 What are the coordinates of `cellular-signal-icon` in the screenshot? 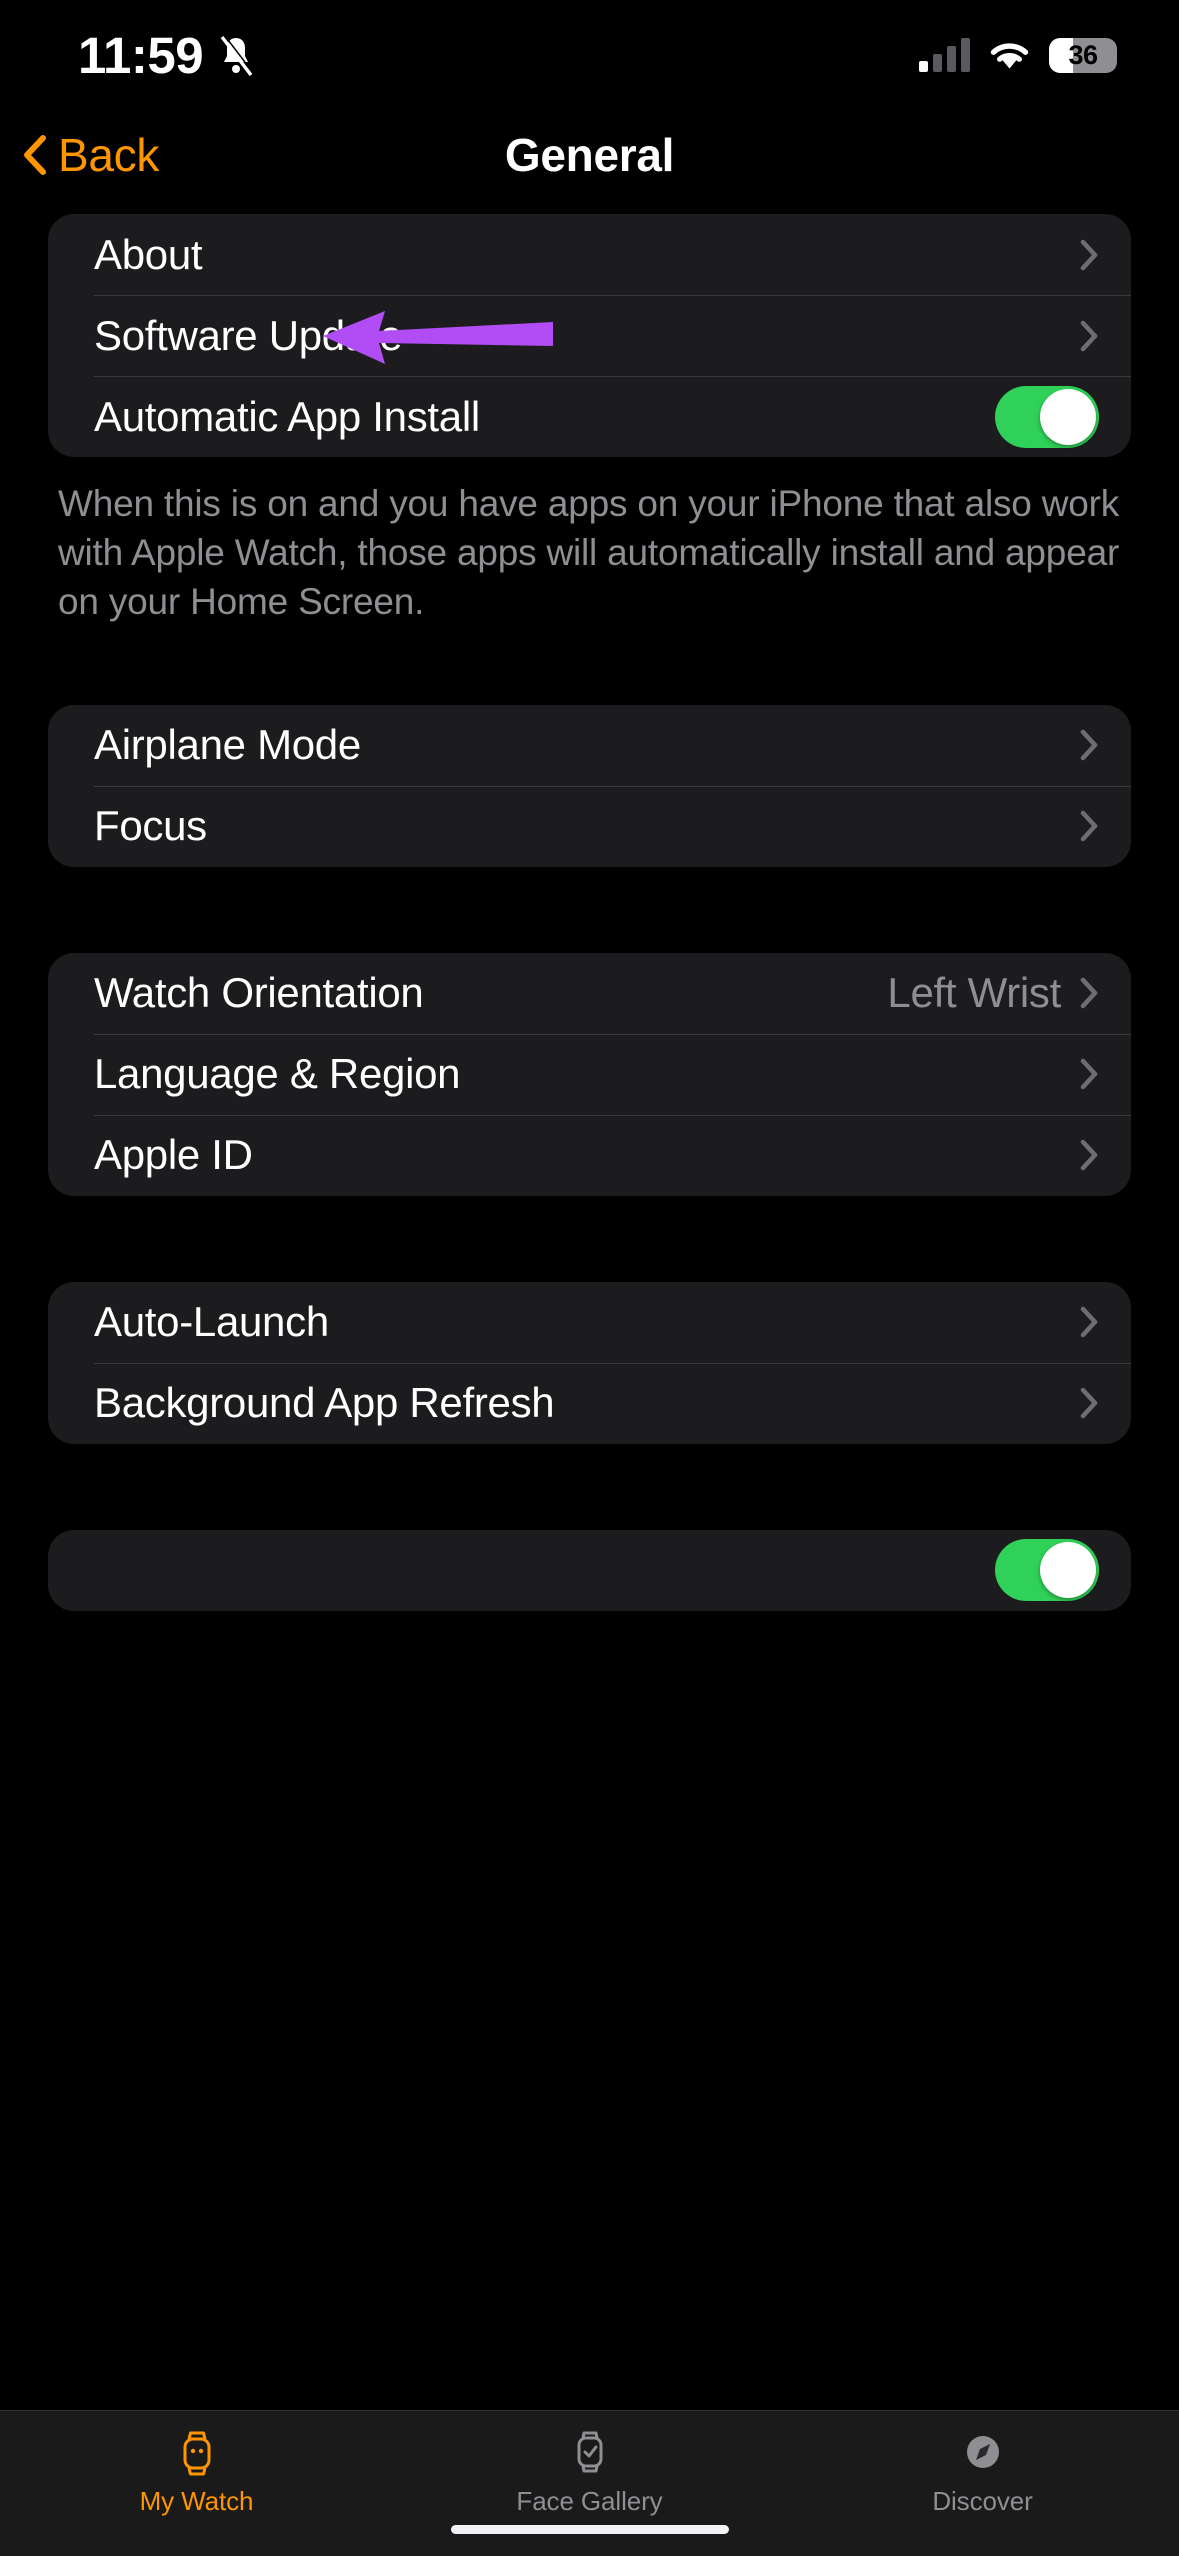 It's located at (944, 55).